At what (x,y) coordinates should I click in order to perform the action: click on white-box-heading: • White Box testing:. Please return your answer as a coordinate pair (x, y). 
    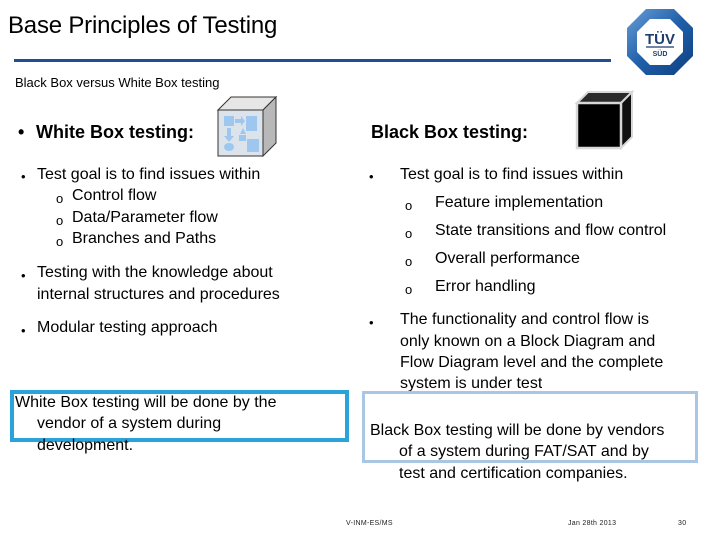
    Looking at the image, I should click on (106, 132).